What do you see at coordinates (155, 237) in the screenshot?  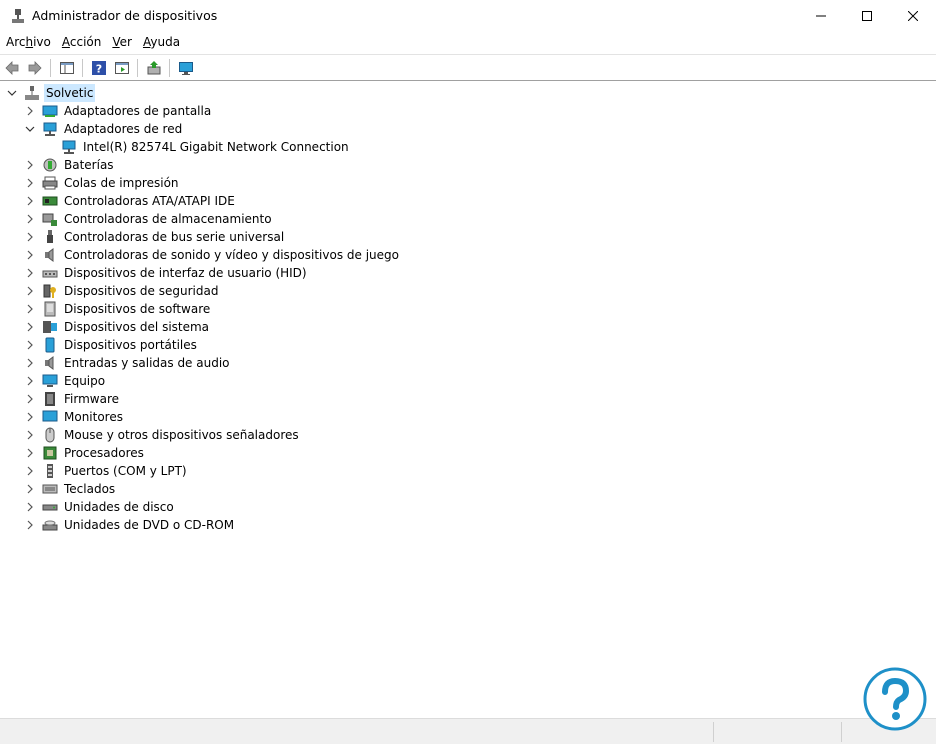 I see `tree-item-controladoras-de-bus-serie-universal: Controladoras de bus serie universal` at bounding box center [155, 237].